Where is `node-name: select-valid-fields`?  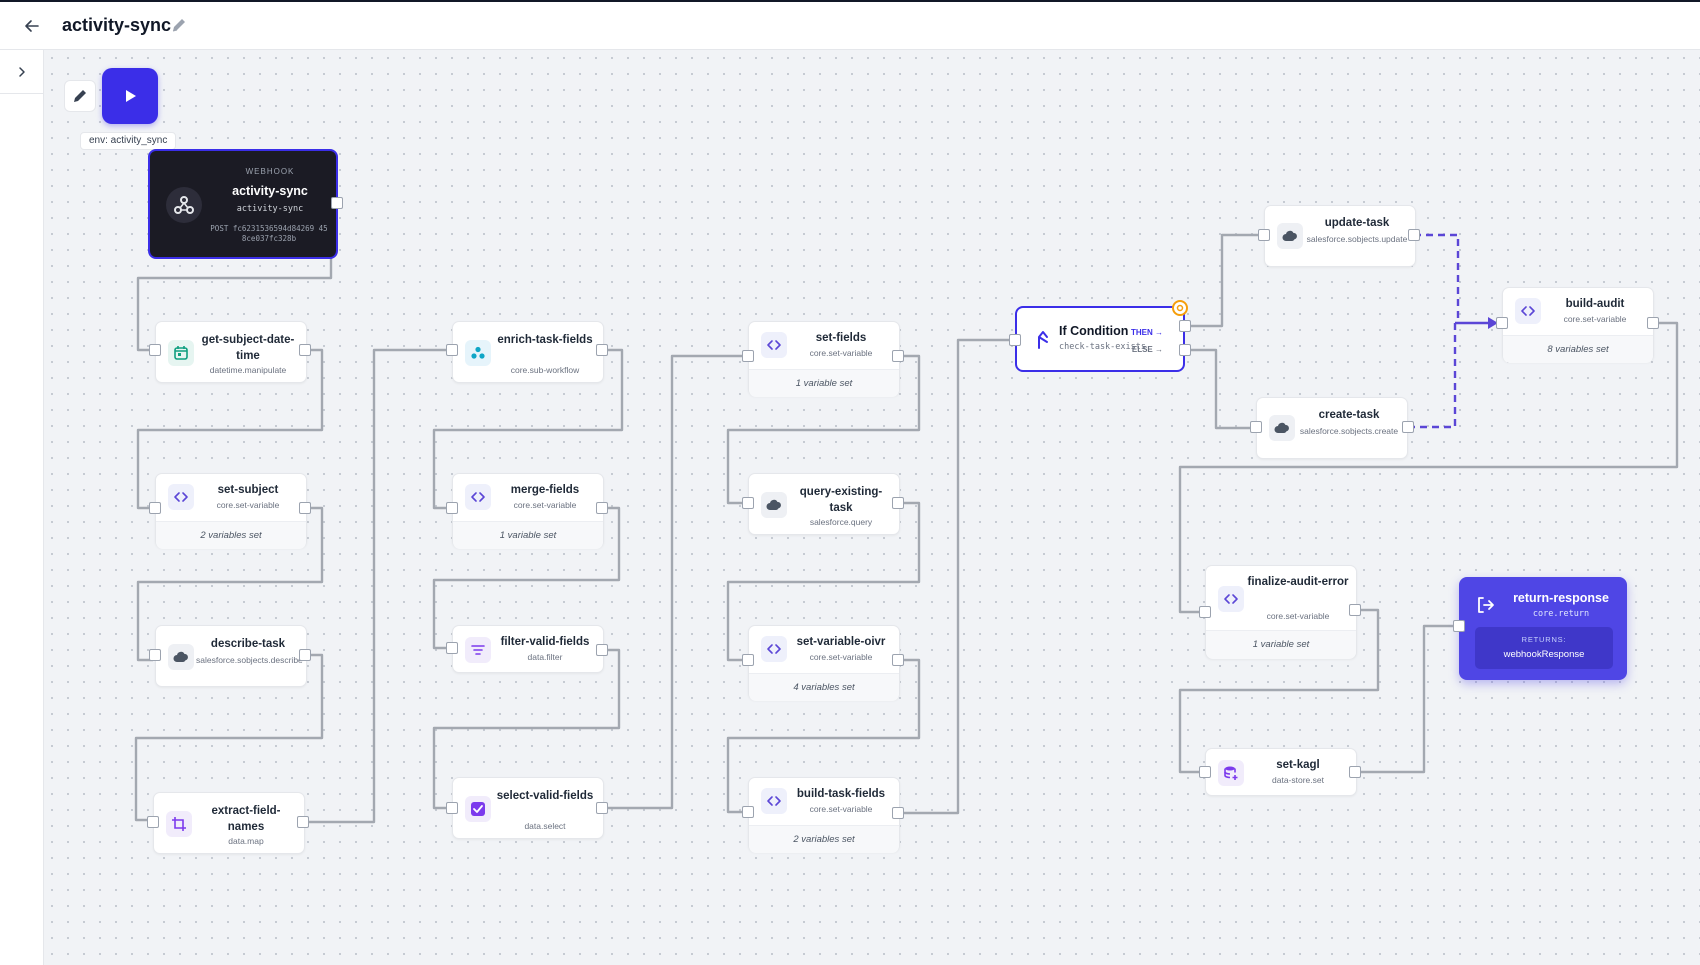
node-name: select-valid-fields is located at coordinates (545, 796).